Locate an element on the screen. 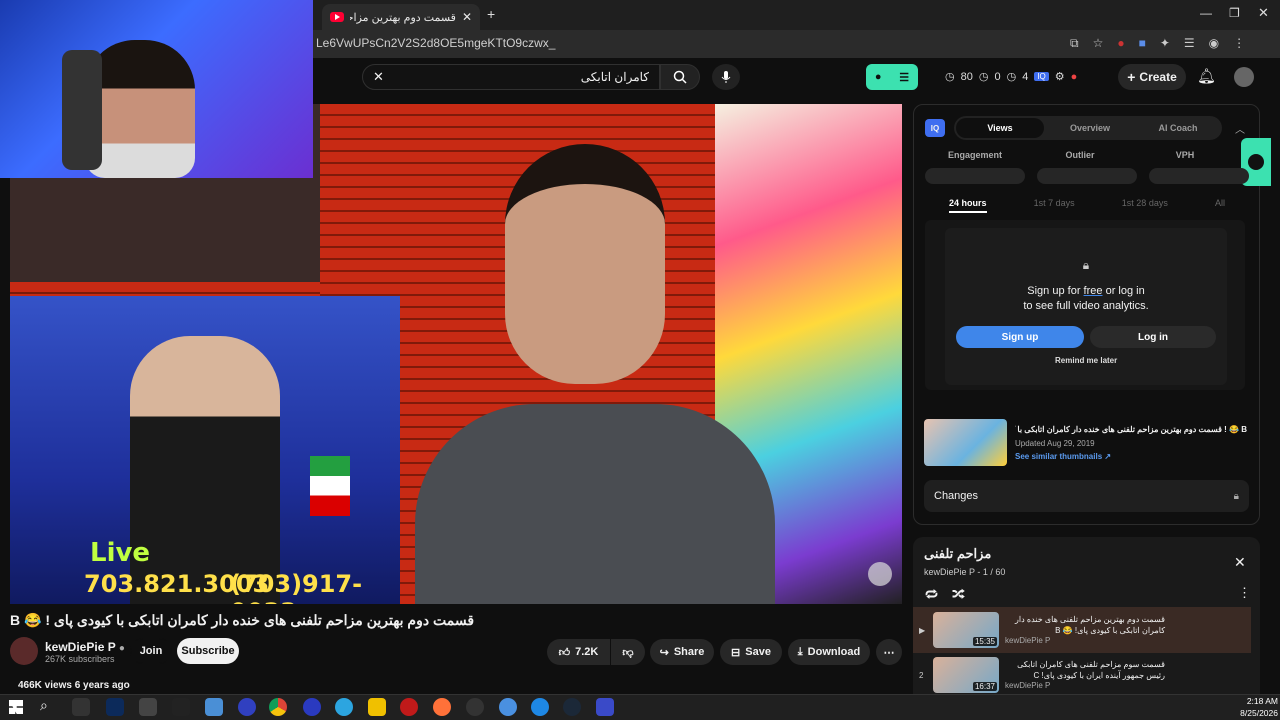 The width and height of the screenshot is (1280, 720). download-label: Download is located at coordinates (834, 652).